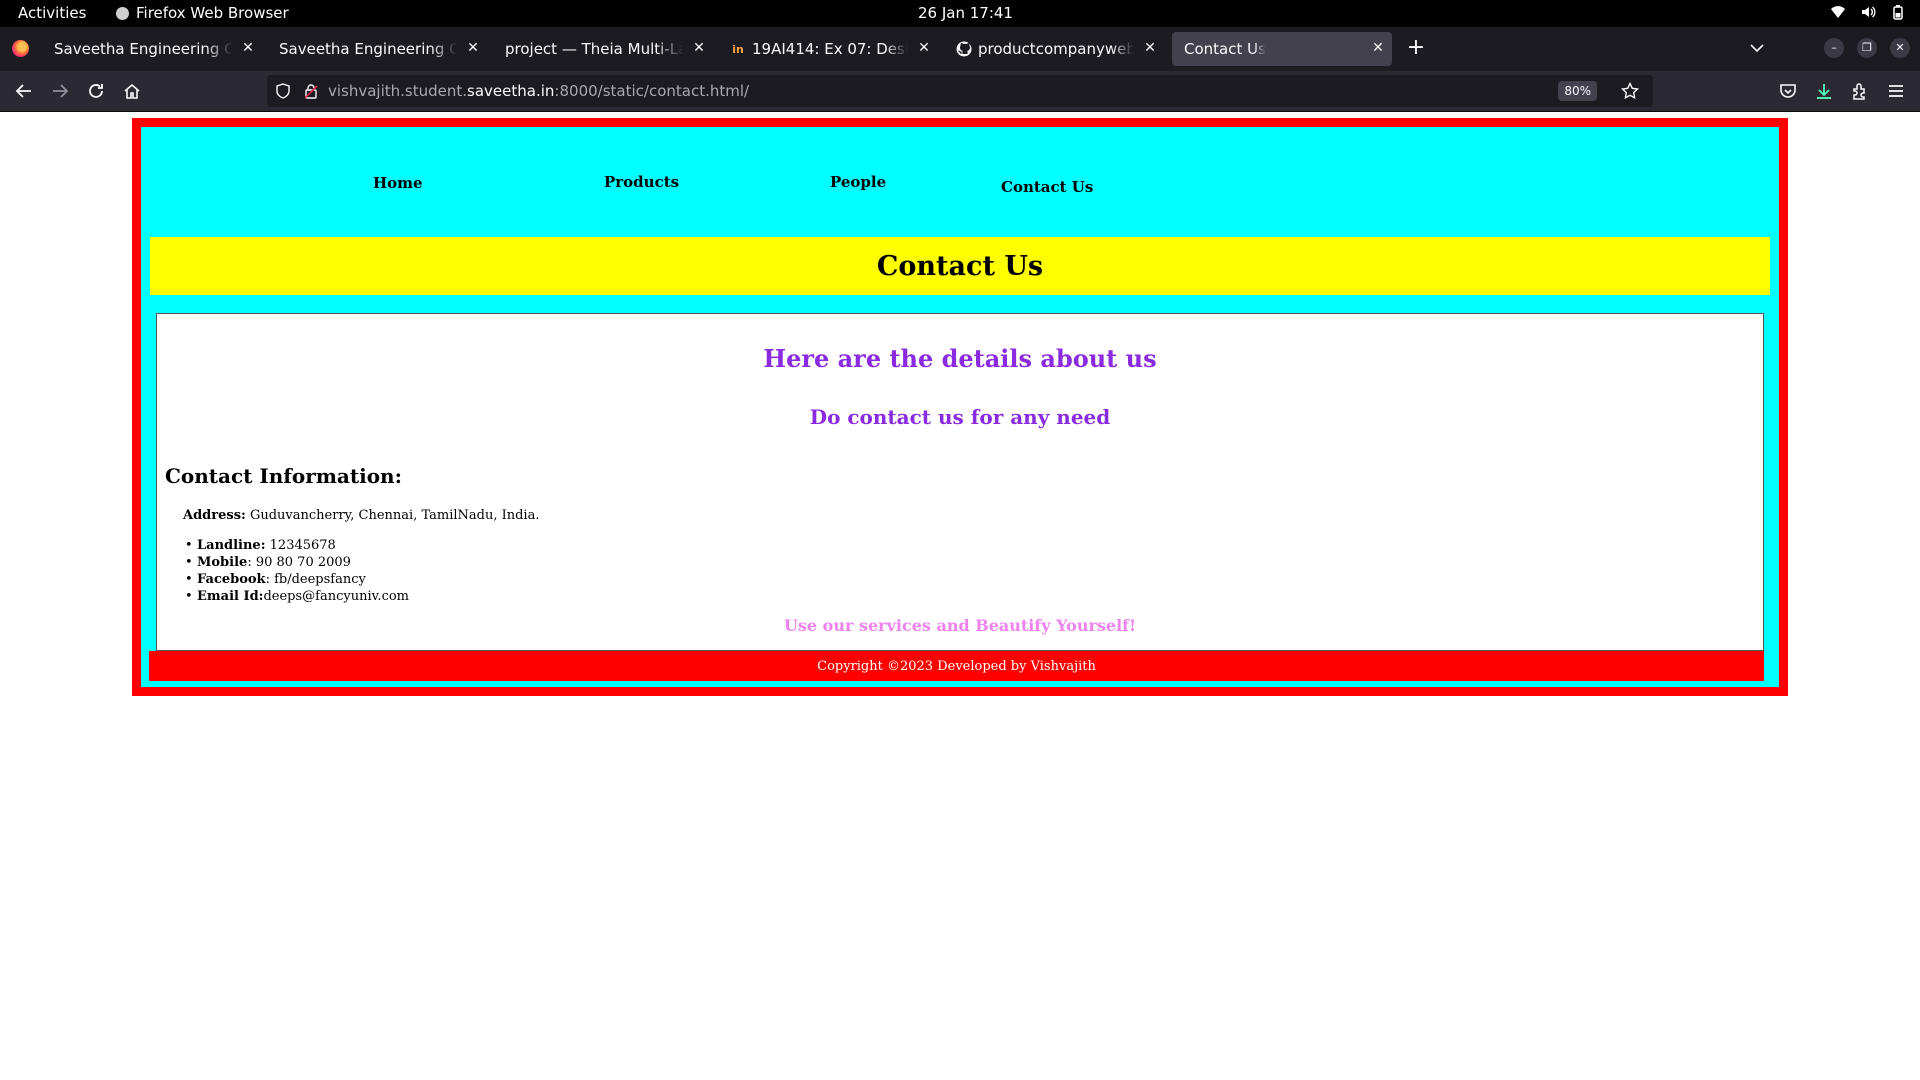  What do you see at coordinates (960, 625) in the screenshot?
I see `services-tagline: Use our services and Beautify Yourself!` at bounding box center [960, 625].